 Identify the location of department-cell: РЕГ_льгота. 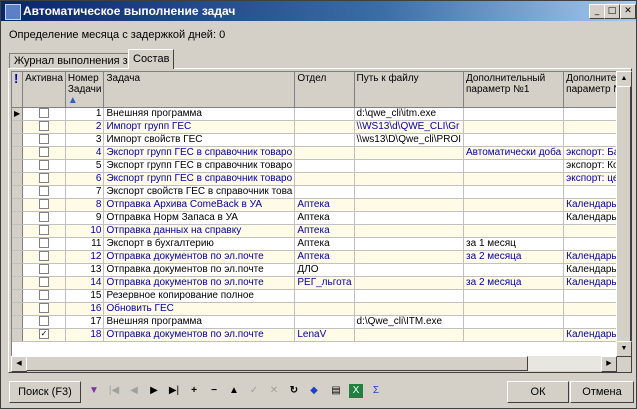
(324, 283).